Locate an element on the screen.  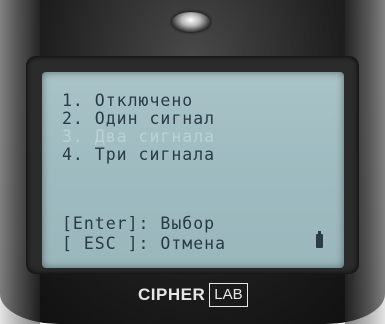
menu-item-off: 1. Отключено is located at coordinates (138, 101).